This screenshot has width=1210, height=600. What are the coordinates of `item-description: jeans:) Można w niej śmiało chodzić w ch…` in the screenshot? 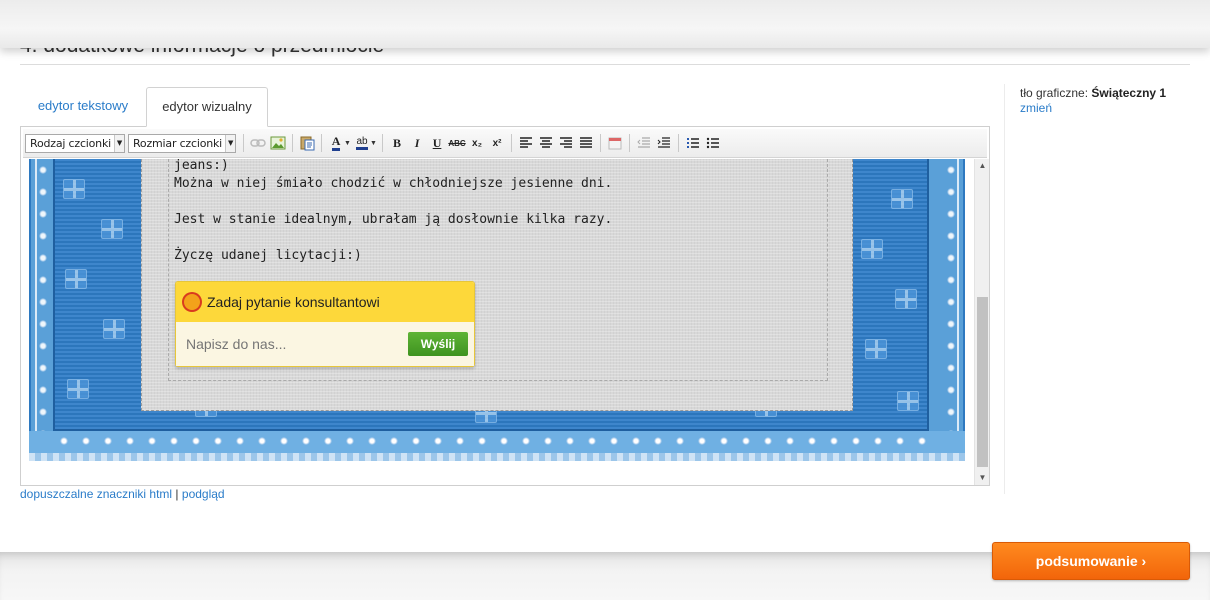 It's located at (484, 221).